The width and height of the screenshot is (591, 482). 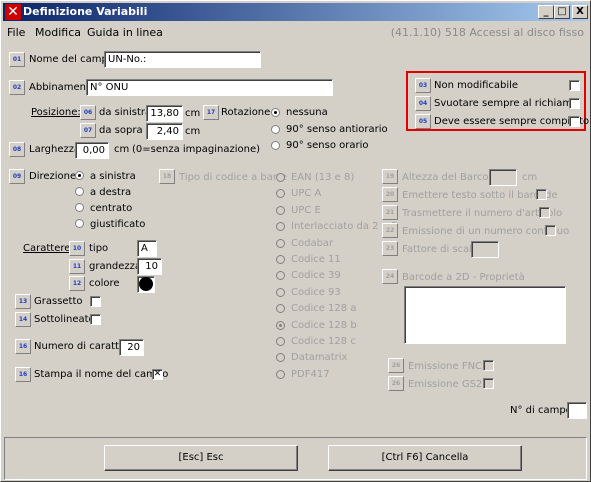 I want to click on field-number-button: 02, so click(x=17, y=87).